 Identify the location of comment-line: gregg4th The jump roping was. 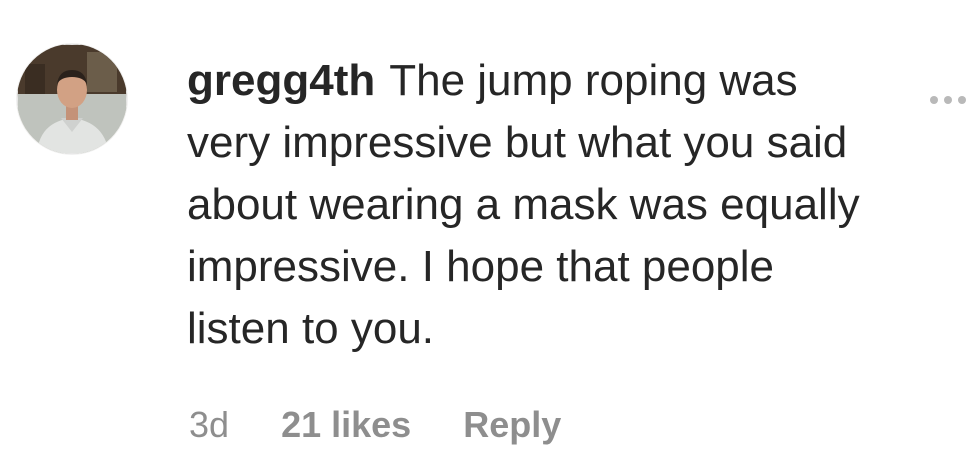
(567, 81).